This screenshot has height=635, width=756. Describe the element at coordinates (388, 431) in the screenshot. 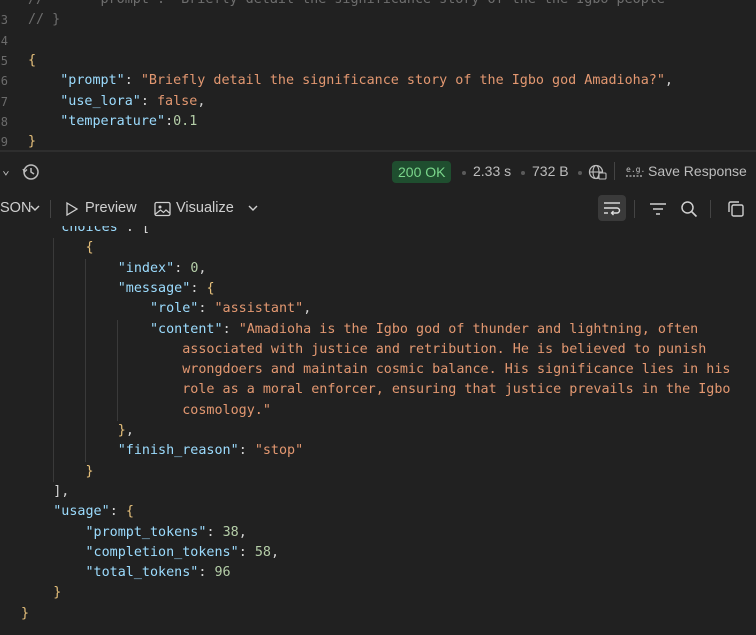

I see `json-line: },` at that location.